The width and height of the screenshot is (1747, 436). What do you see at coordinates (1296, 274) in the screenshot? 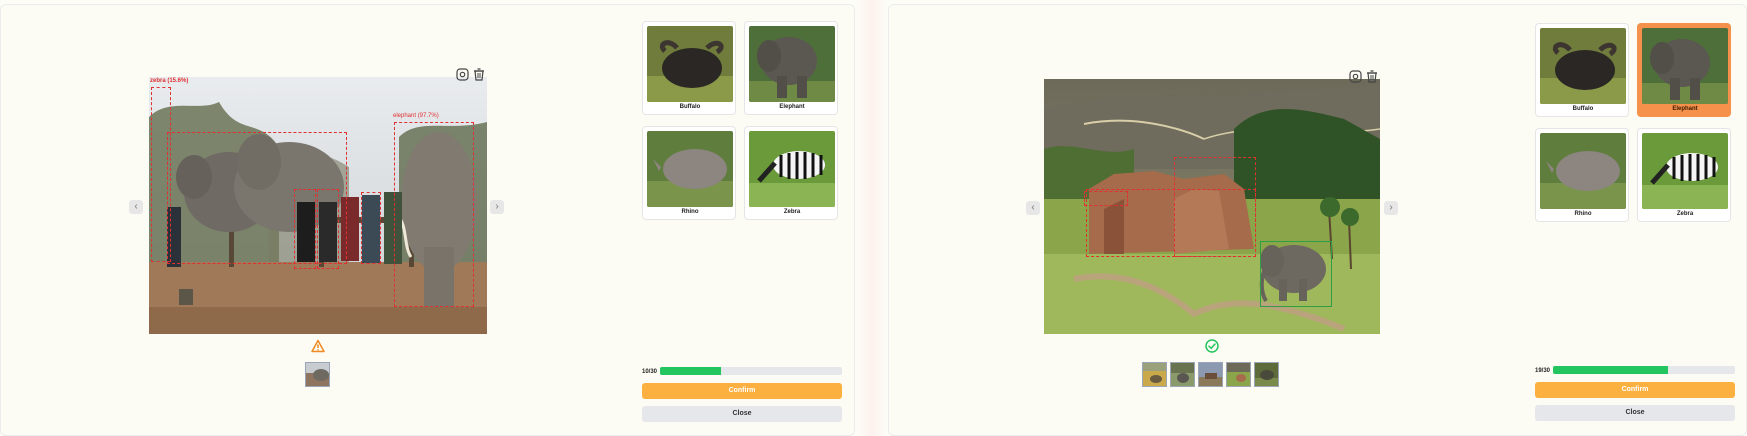
I see `bbox-elephant` at bounding box center [1296, 274].